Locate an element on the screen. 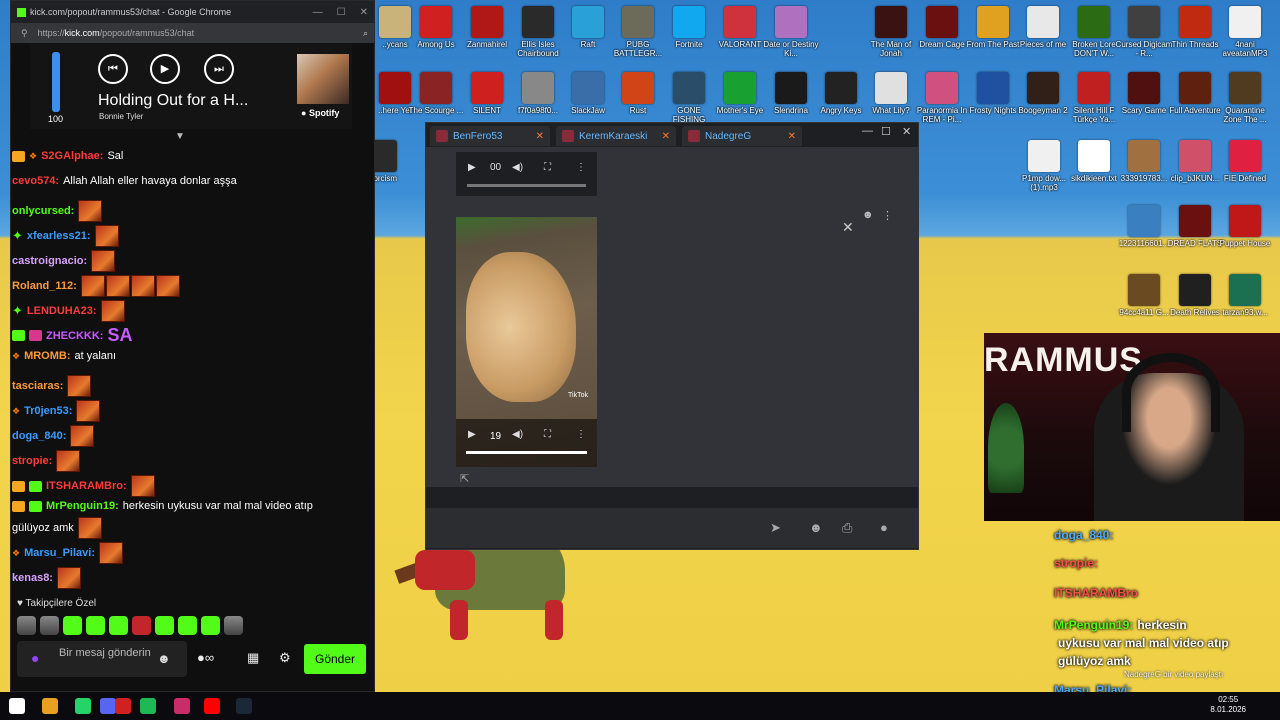  zoom-icon: ⌕ is located at coordinates (365, 33).